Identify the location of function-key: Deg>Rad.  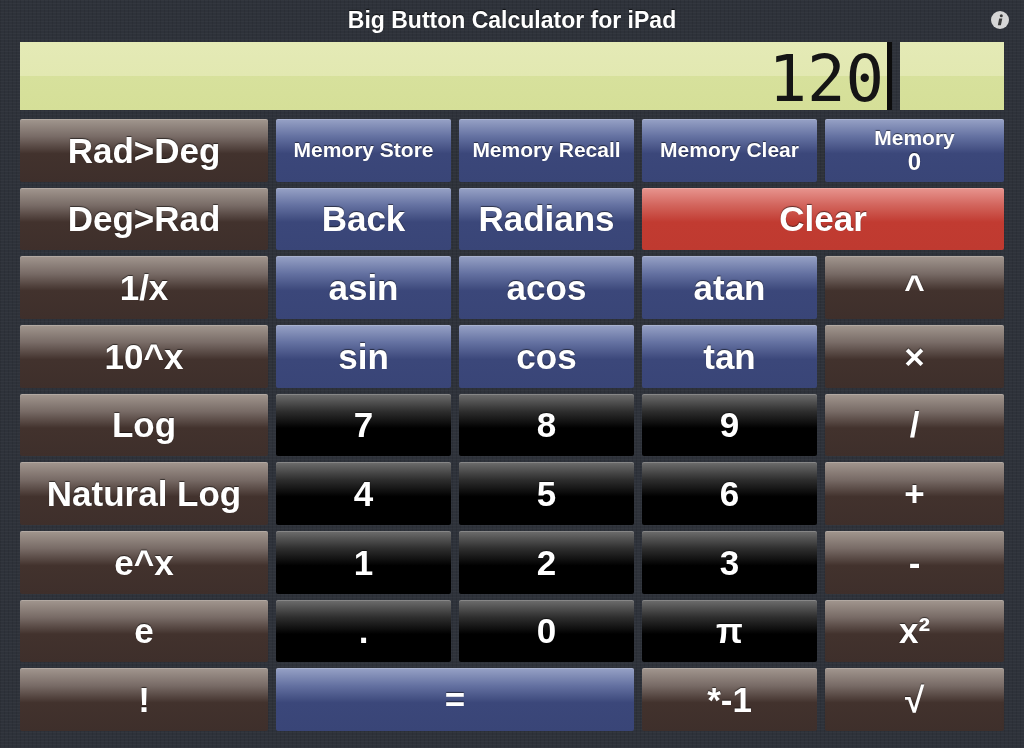
(144, 219).